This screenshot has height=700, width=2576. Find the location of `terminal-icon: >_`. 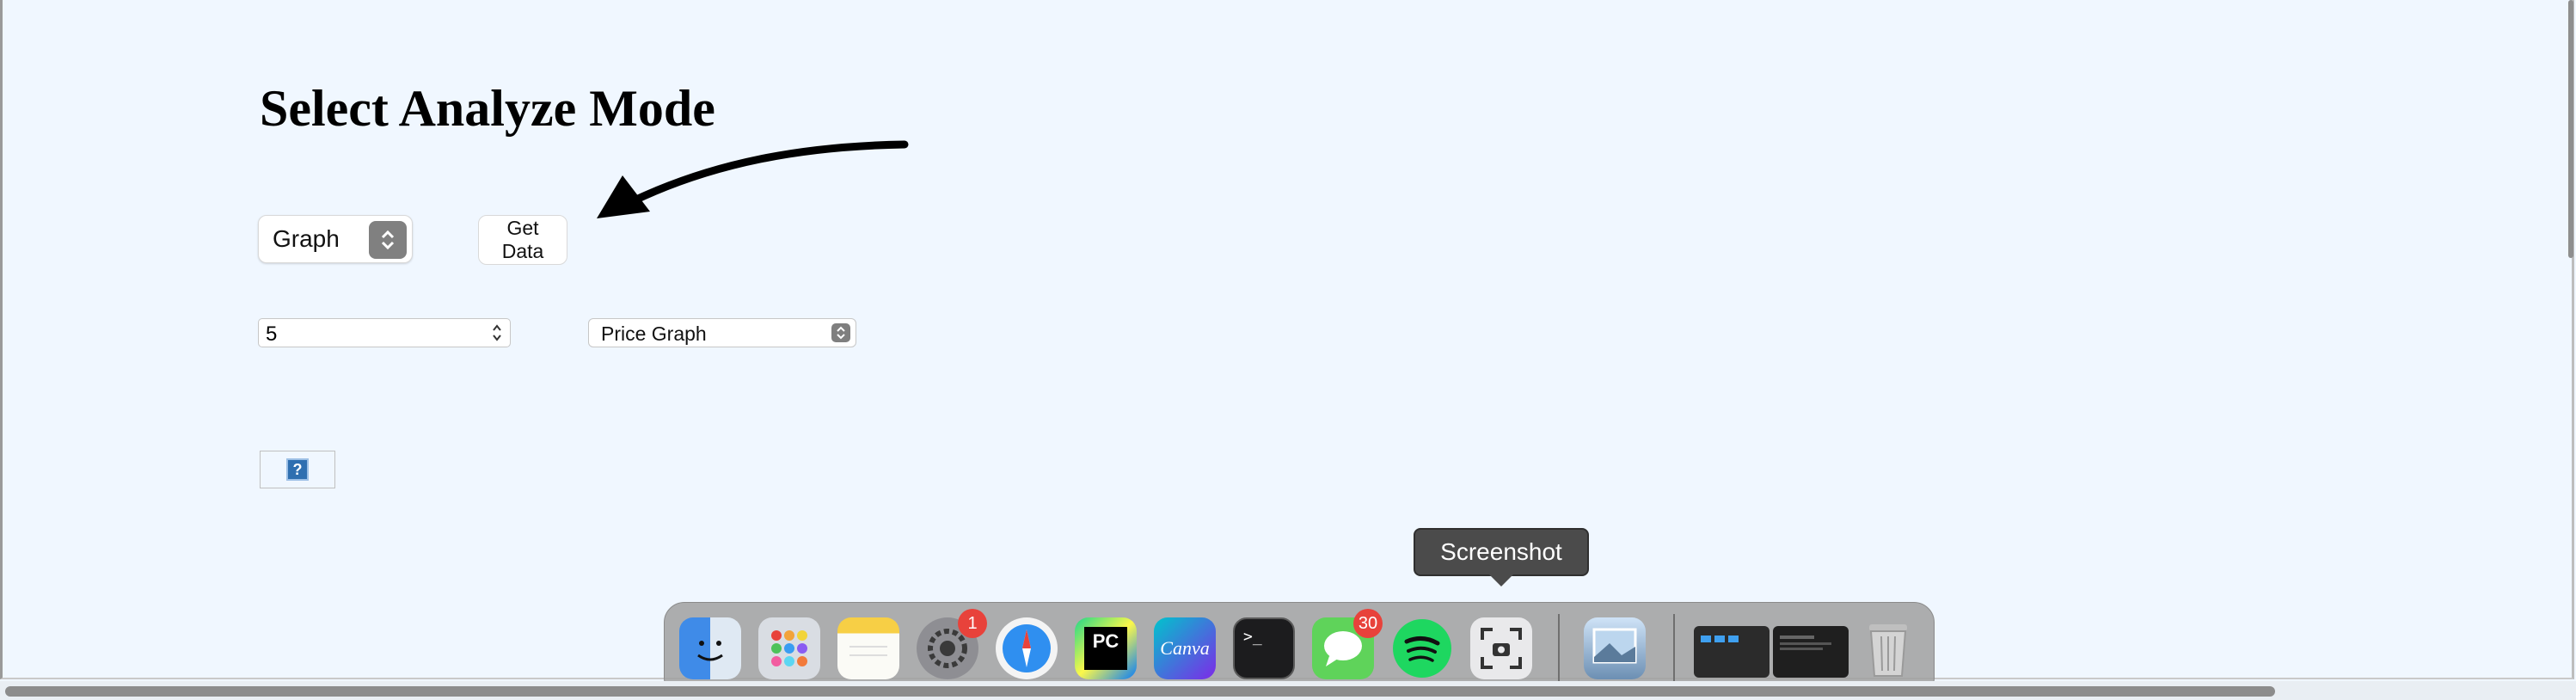

terminal-icon: >_ is located at coordinates (1264, 648).